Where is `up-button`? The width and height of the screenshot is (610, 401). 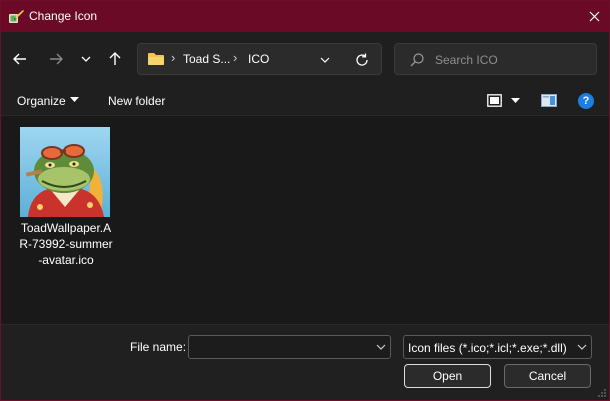 up-button is located at coordinates (115, 59).